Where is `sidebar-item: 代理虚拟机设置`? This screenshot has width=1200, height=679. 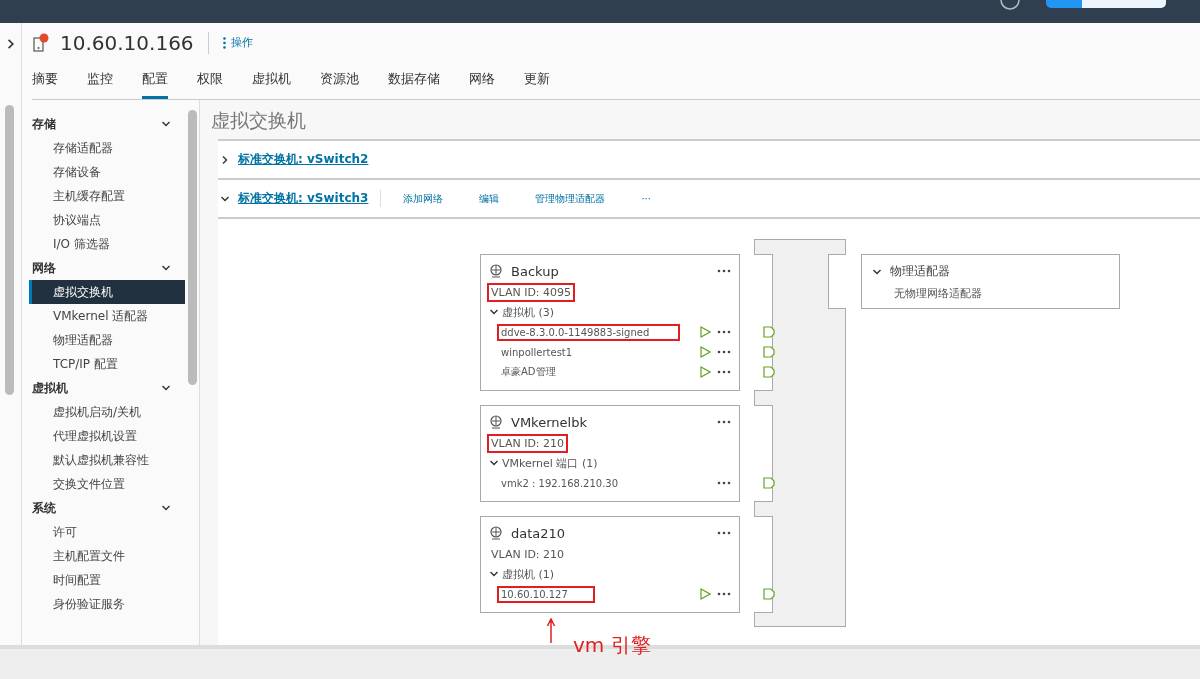
sidebar-item: 代理虚拟机设置 is located at coordinates (107, 436).